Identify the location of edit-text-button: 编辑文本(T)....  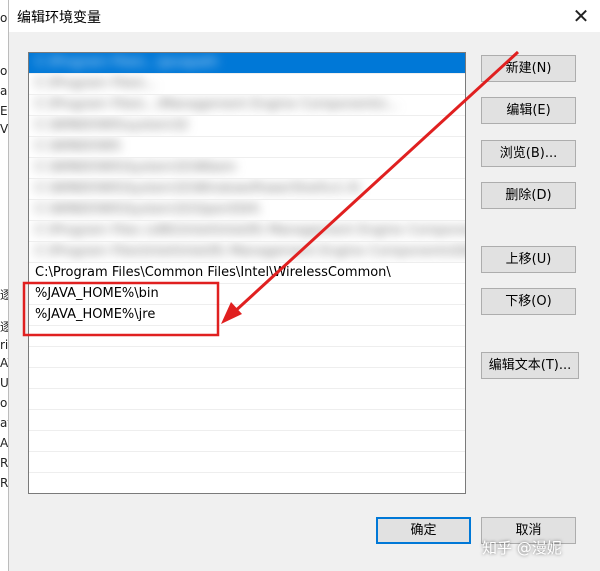
(530, 365).